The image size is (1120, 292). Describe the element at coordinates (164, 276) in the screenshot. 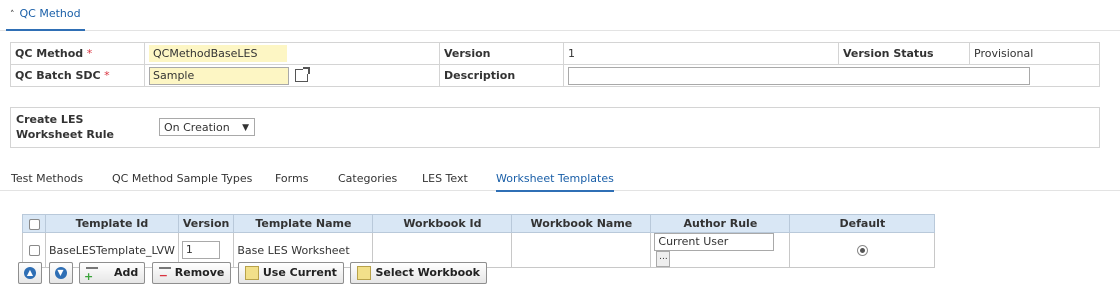

I see `remove-row-icon` at that location.